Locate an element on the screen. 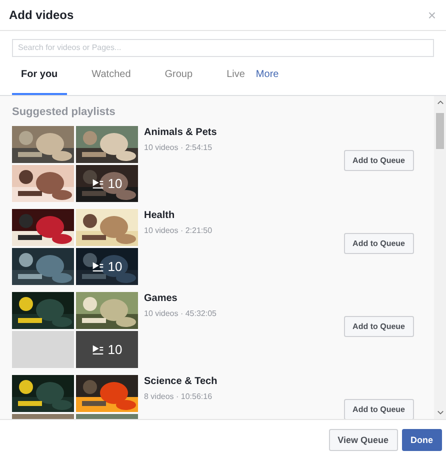  scrollbar is located at coordinates (440, 257).